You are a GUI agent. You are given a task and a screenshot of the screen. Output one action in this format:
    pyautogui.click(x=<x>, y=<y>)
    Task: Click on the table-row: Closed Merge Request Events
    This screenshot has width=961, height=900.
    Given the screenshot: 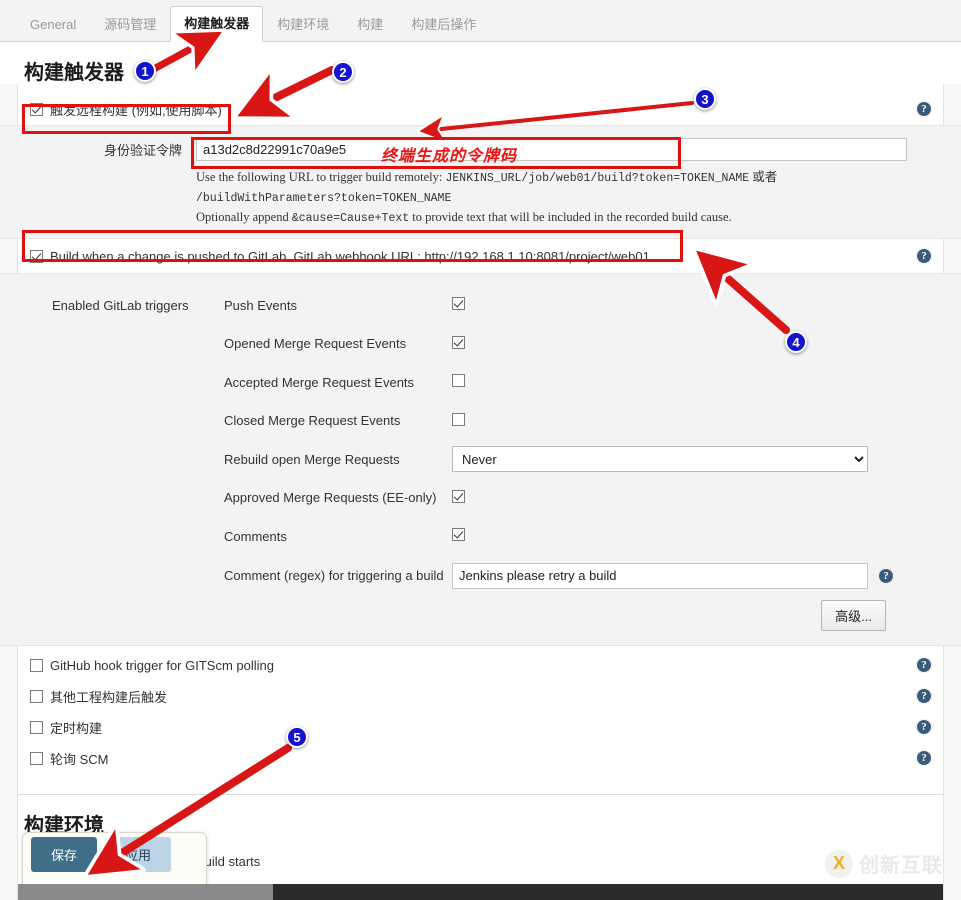 What is the action you would take?
    pyautogui.click(x=480, y=421)
    